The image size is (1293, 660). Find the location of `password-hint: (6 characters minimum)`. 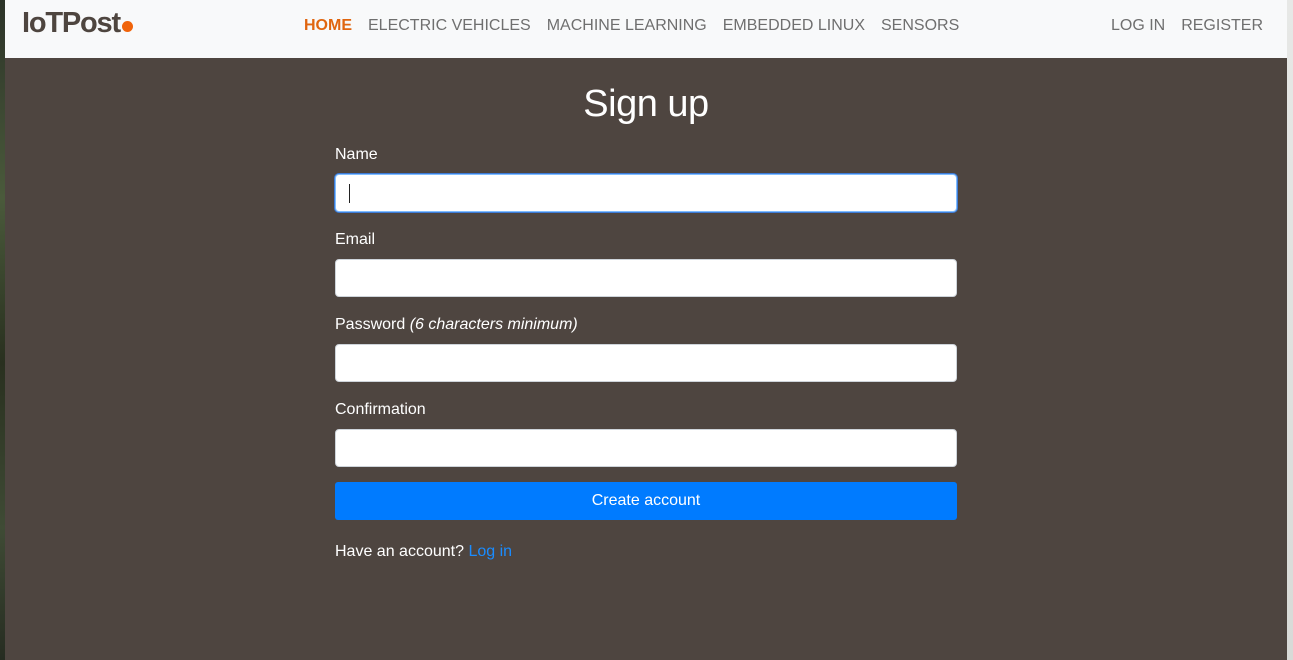

password-hint: (6 characters minimum) is located at coordinates (493, 324).